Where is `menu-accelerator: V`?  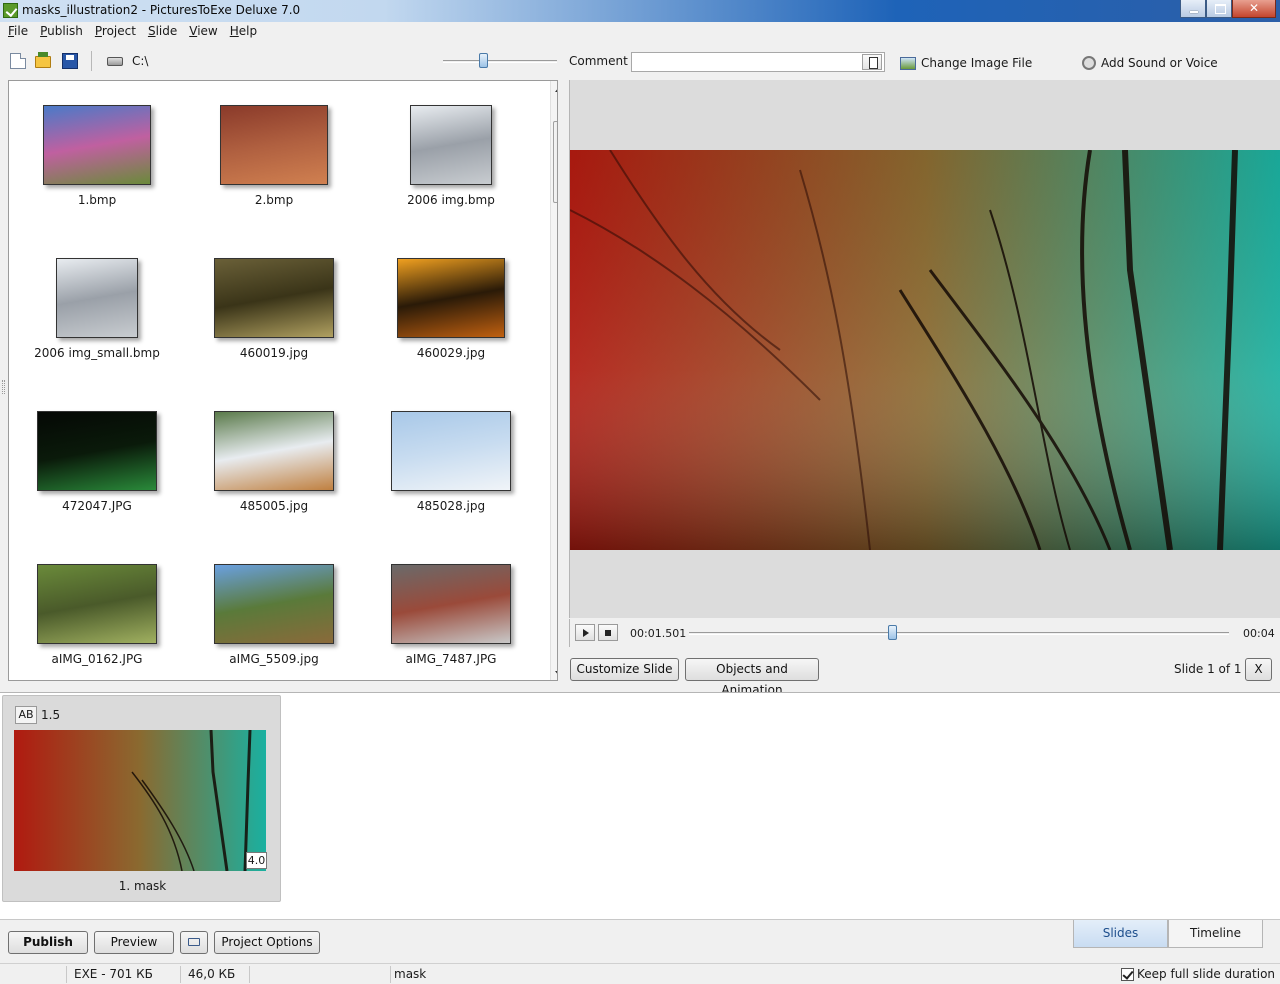
menu-accelerator: V is located at coordinates (193, 31).